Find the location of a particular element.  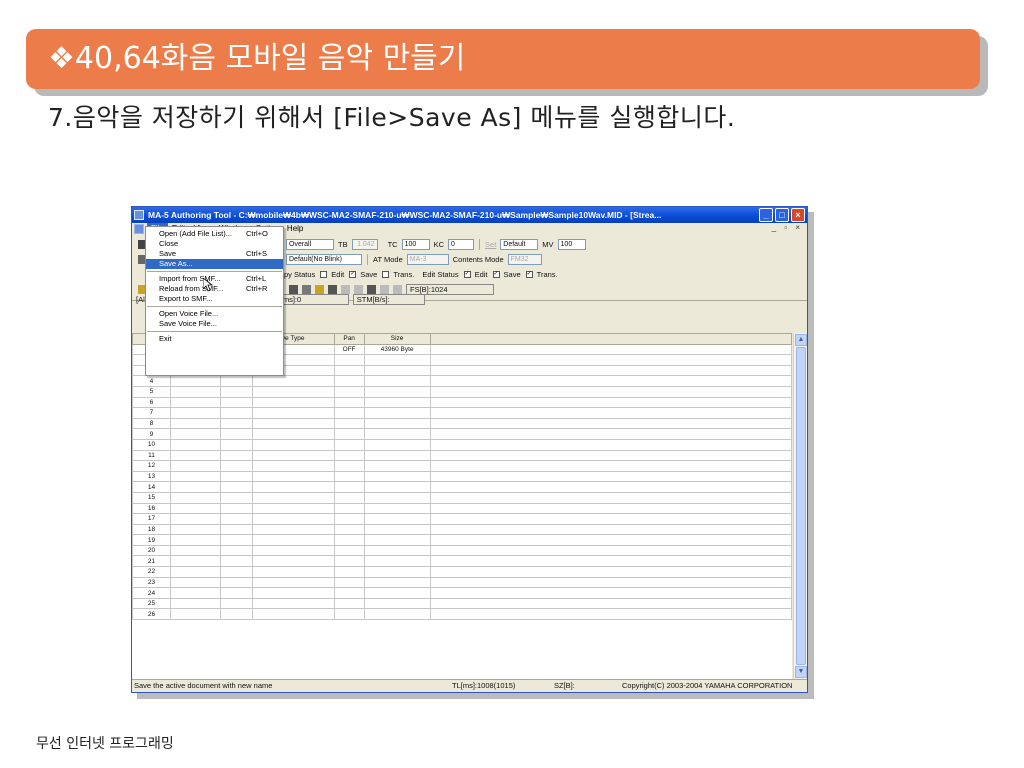

save-checkbox: ✓ is located at coordinates (353, 274).